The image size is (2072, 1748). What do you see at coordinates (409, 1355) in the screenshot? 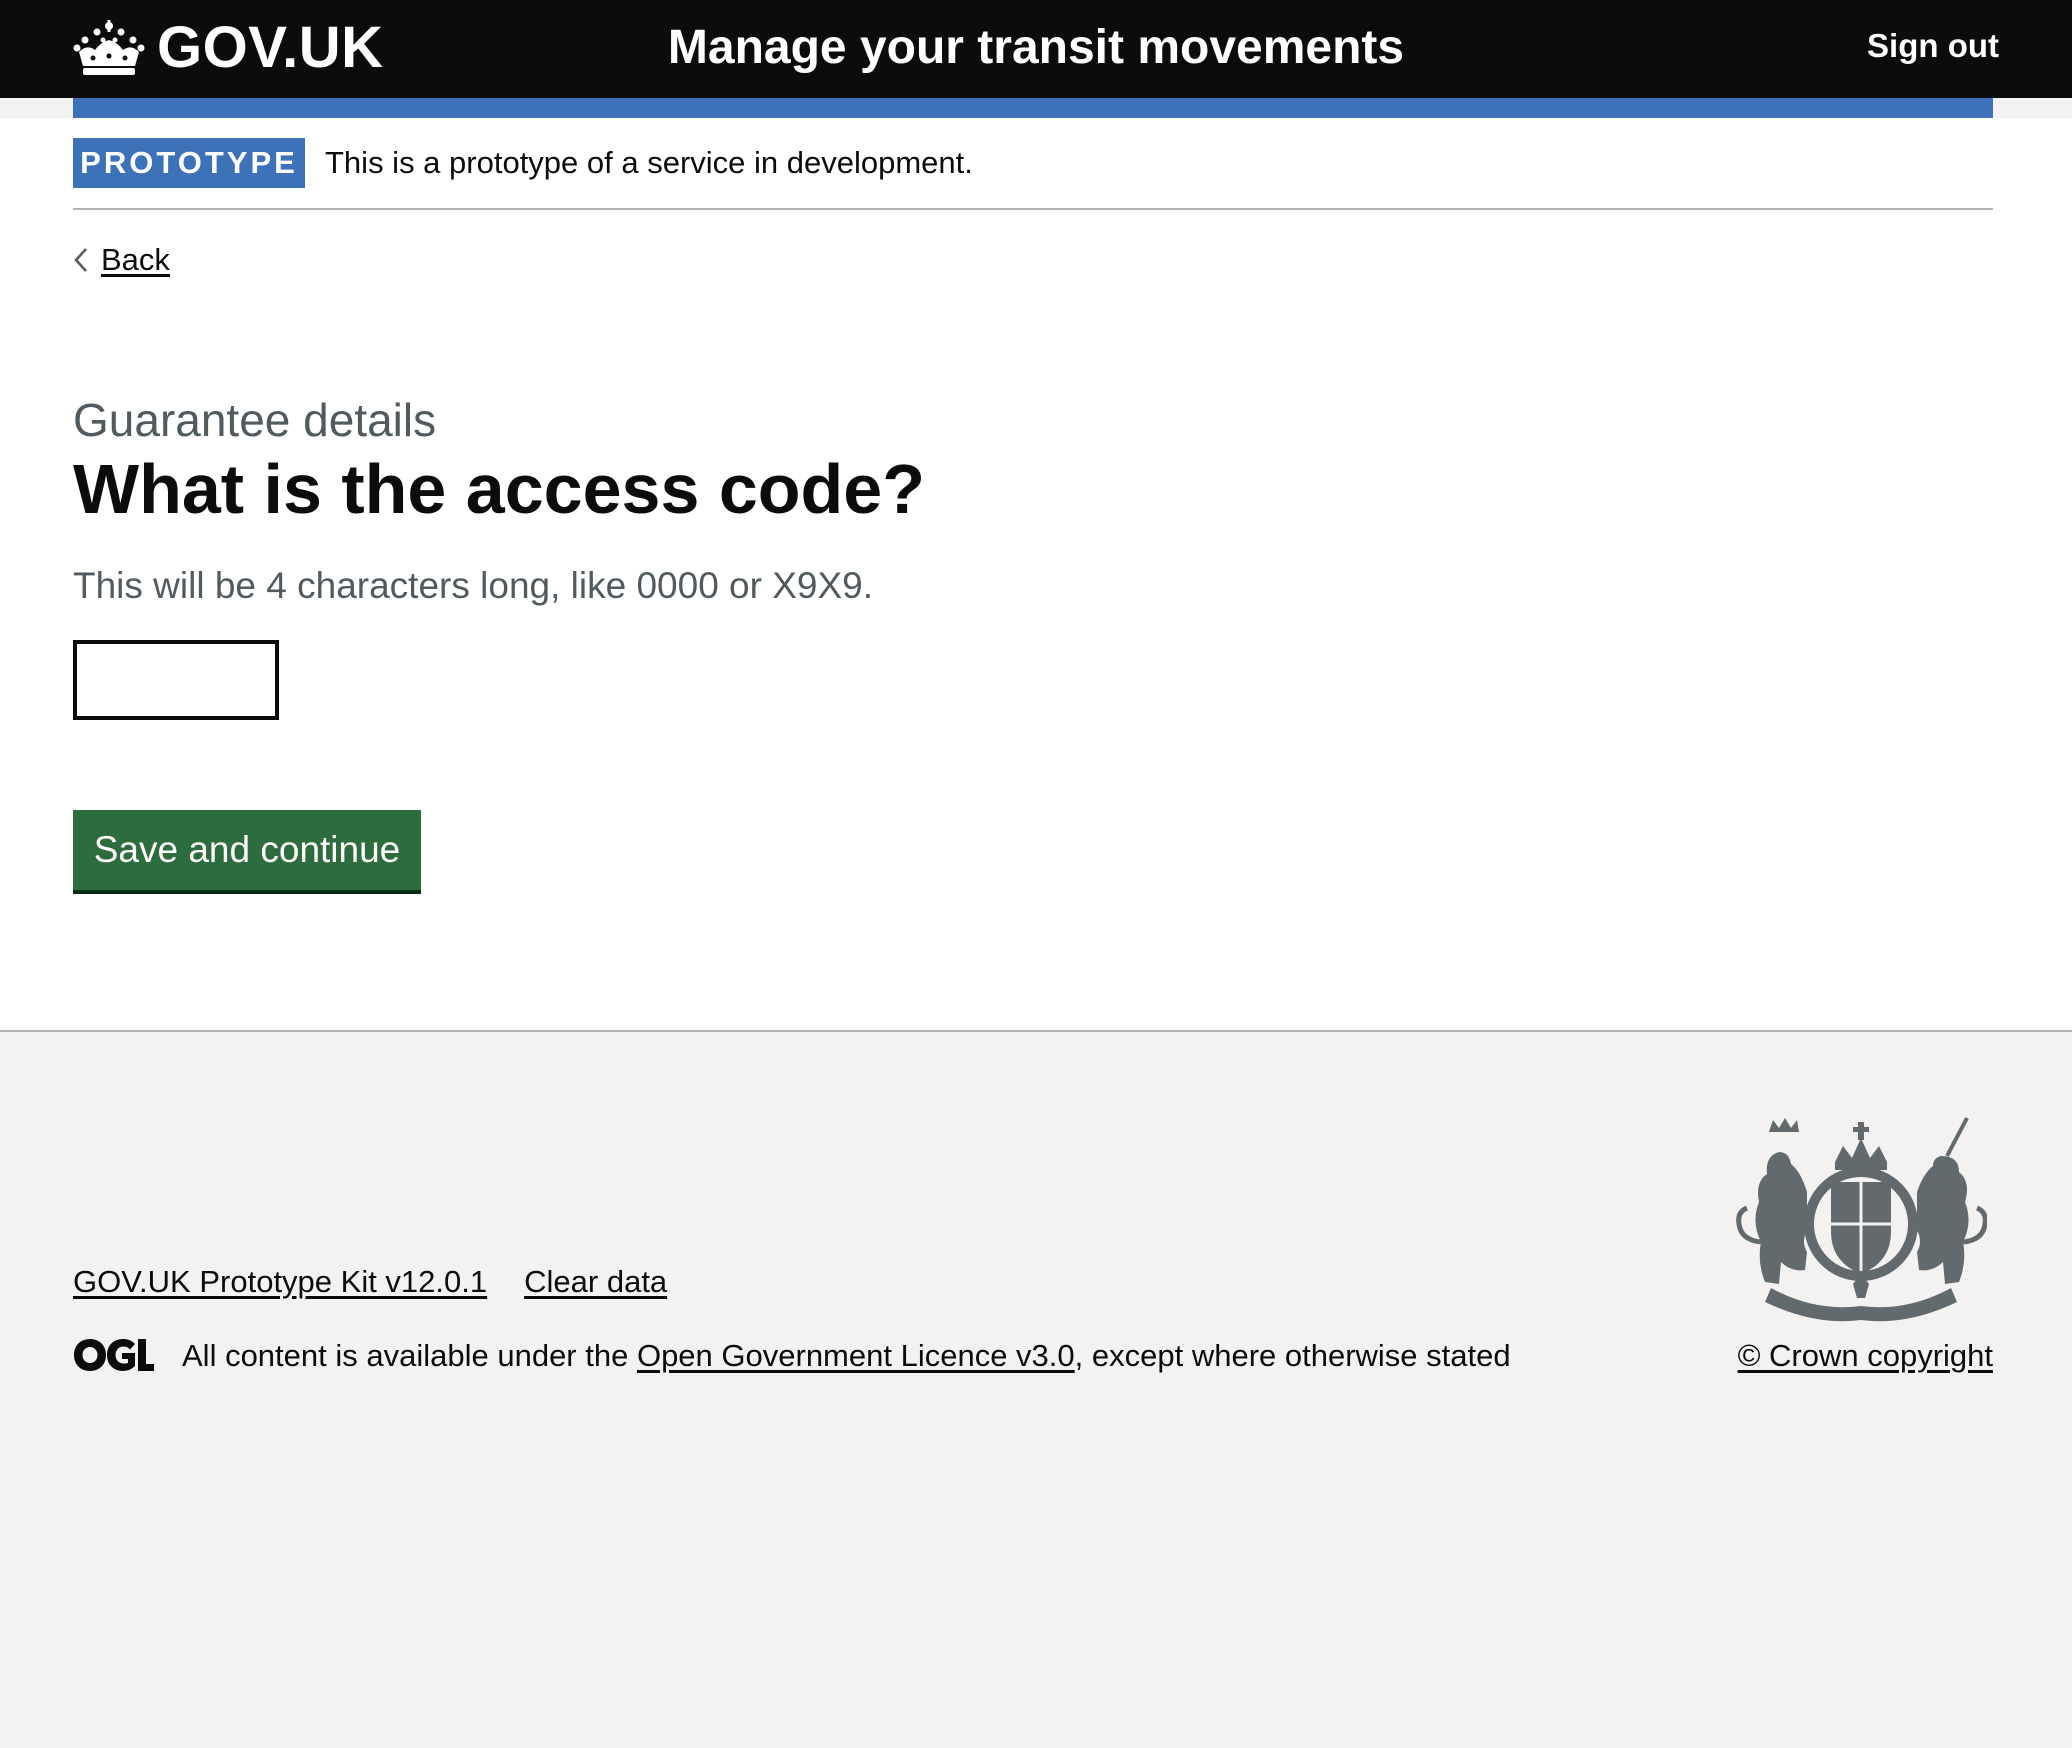
I see `licence-prefix: All content is available under the` at bounding box center [409, 1355].